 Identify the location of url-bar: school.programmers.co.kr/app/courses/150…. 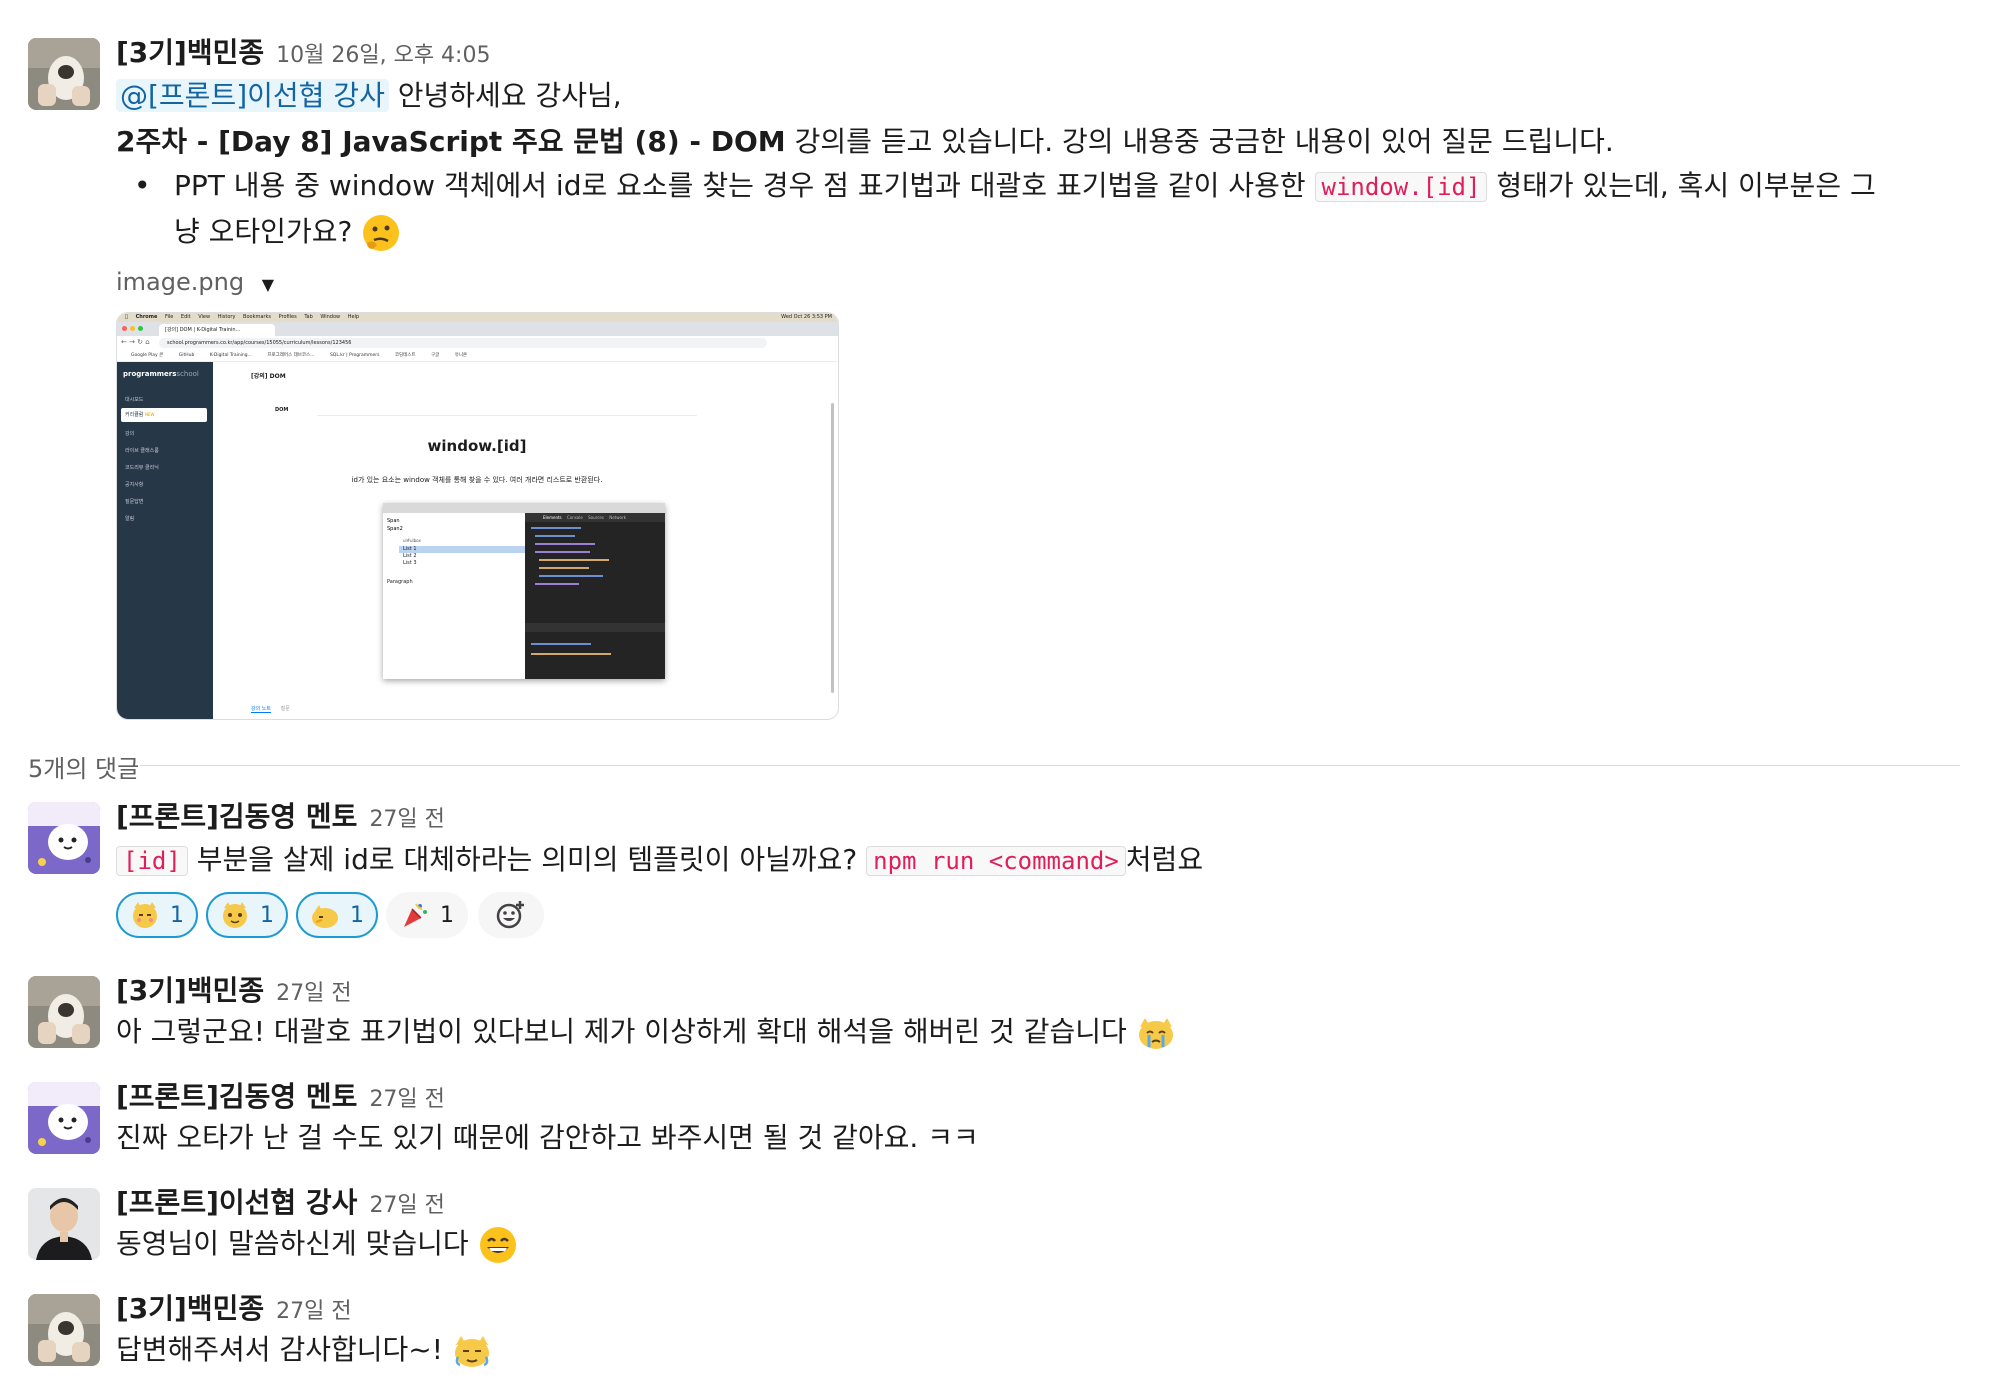
(463, 343).